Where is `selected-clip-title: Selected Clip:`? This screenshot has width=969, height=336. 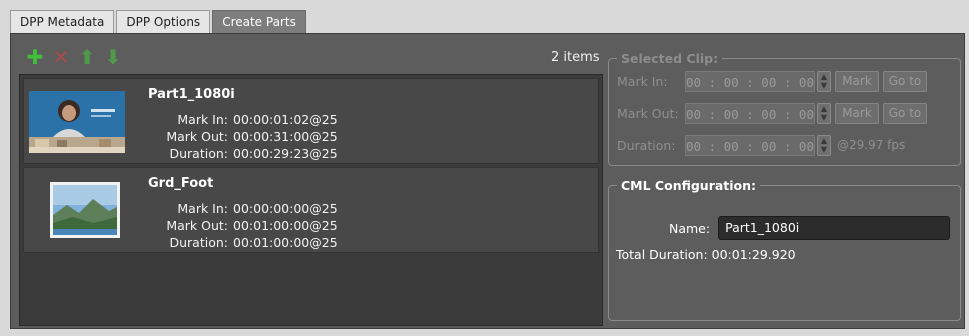
selected-clip-title: Selected Clip: is located at coordinates (670, 58).